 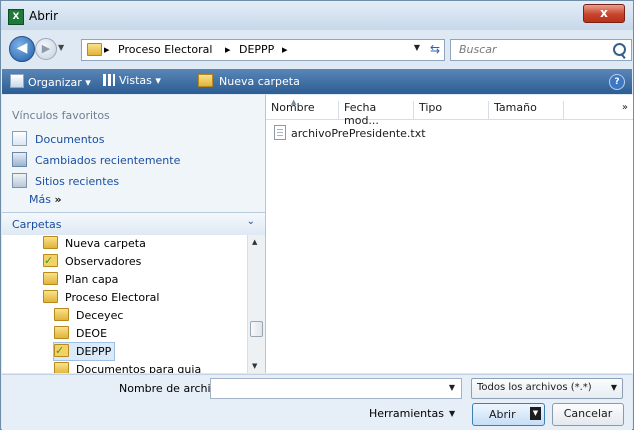 I want to click on fav-label: Cambiados recientemente, so click(x=108, y=160).